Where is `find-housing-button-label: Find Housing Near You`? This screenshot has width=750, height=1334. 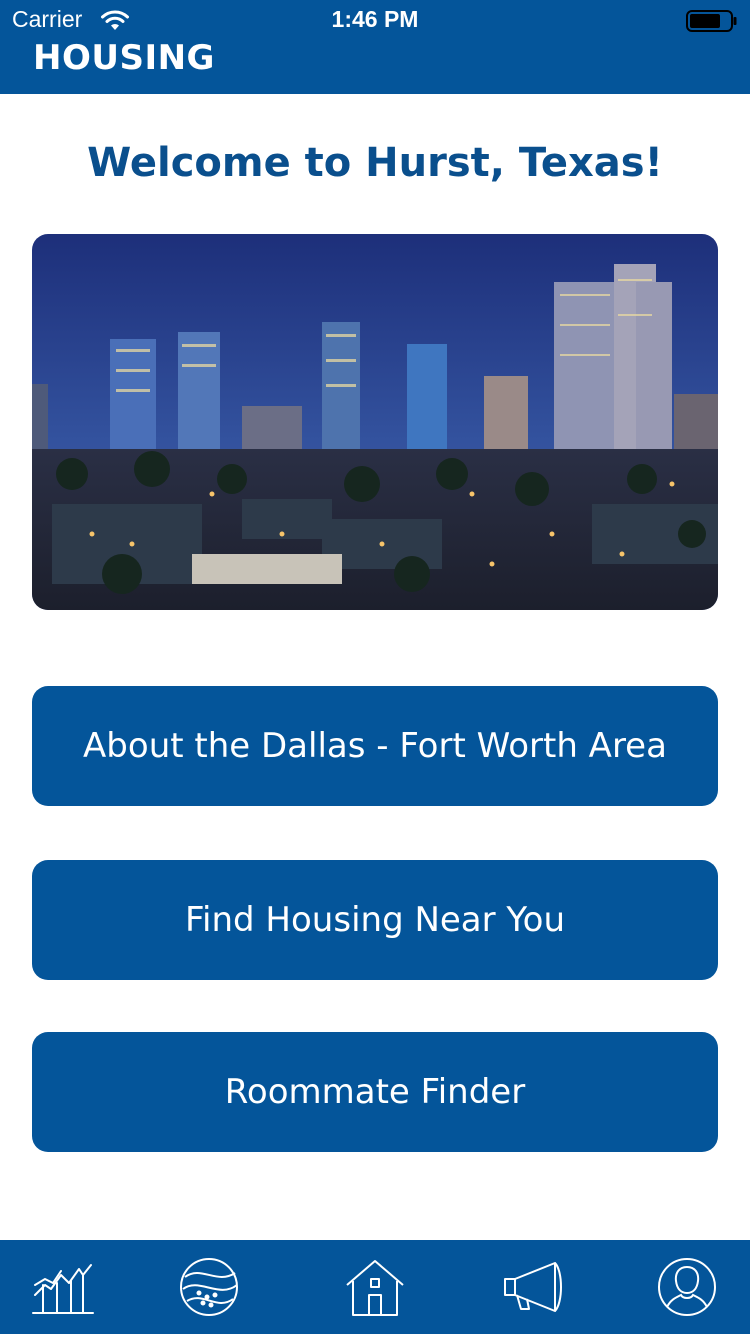 find-housing-button-label: Find Housing Near You is located at coordinates (375, 920).